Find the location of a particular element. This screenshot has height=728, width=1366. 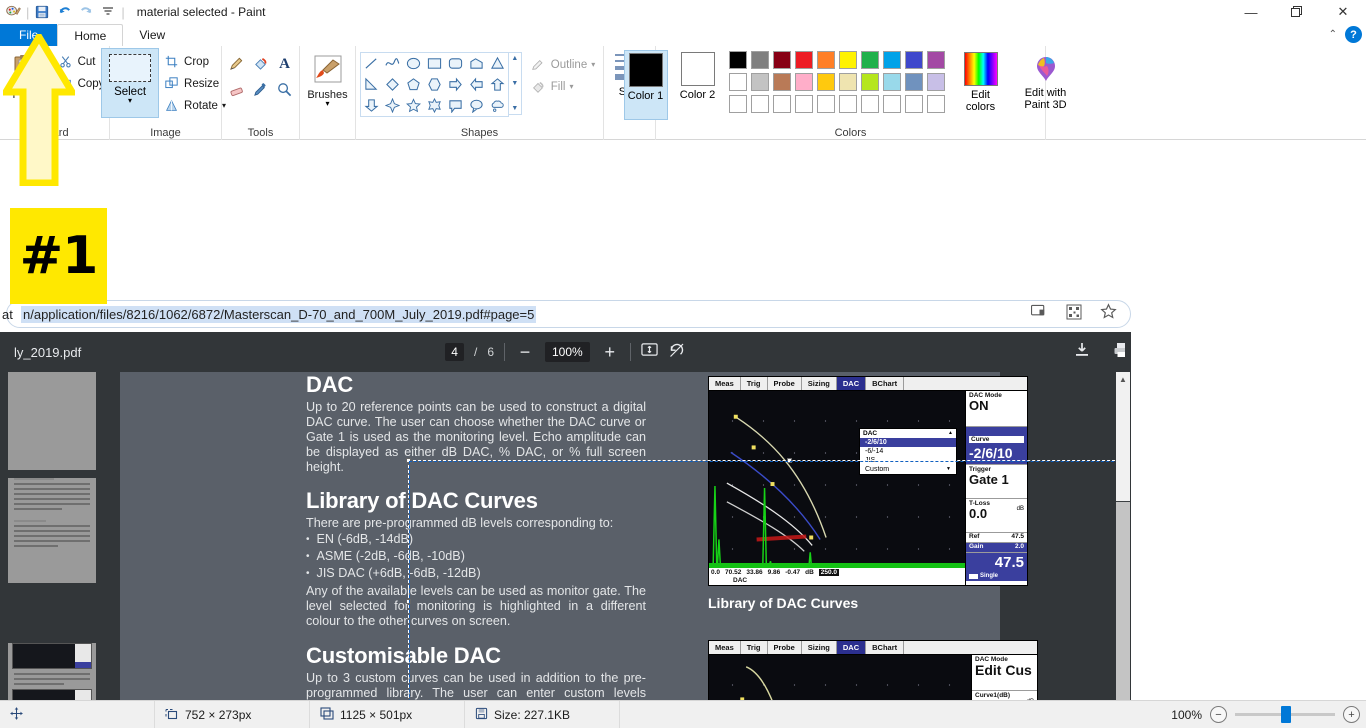

shape-right-triangle is located at coordinates (371, 84).